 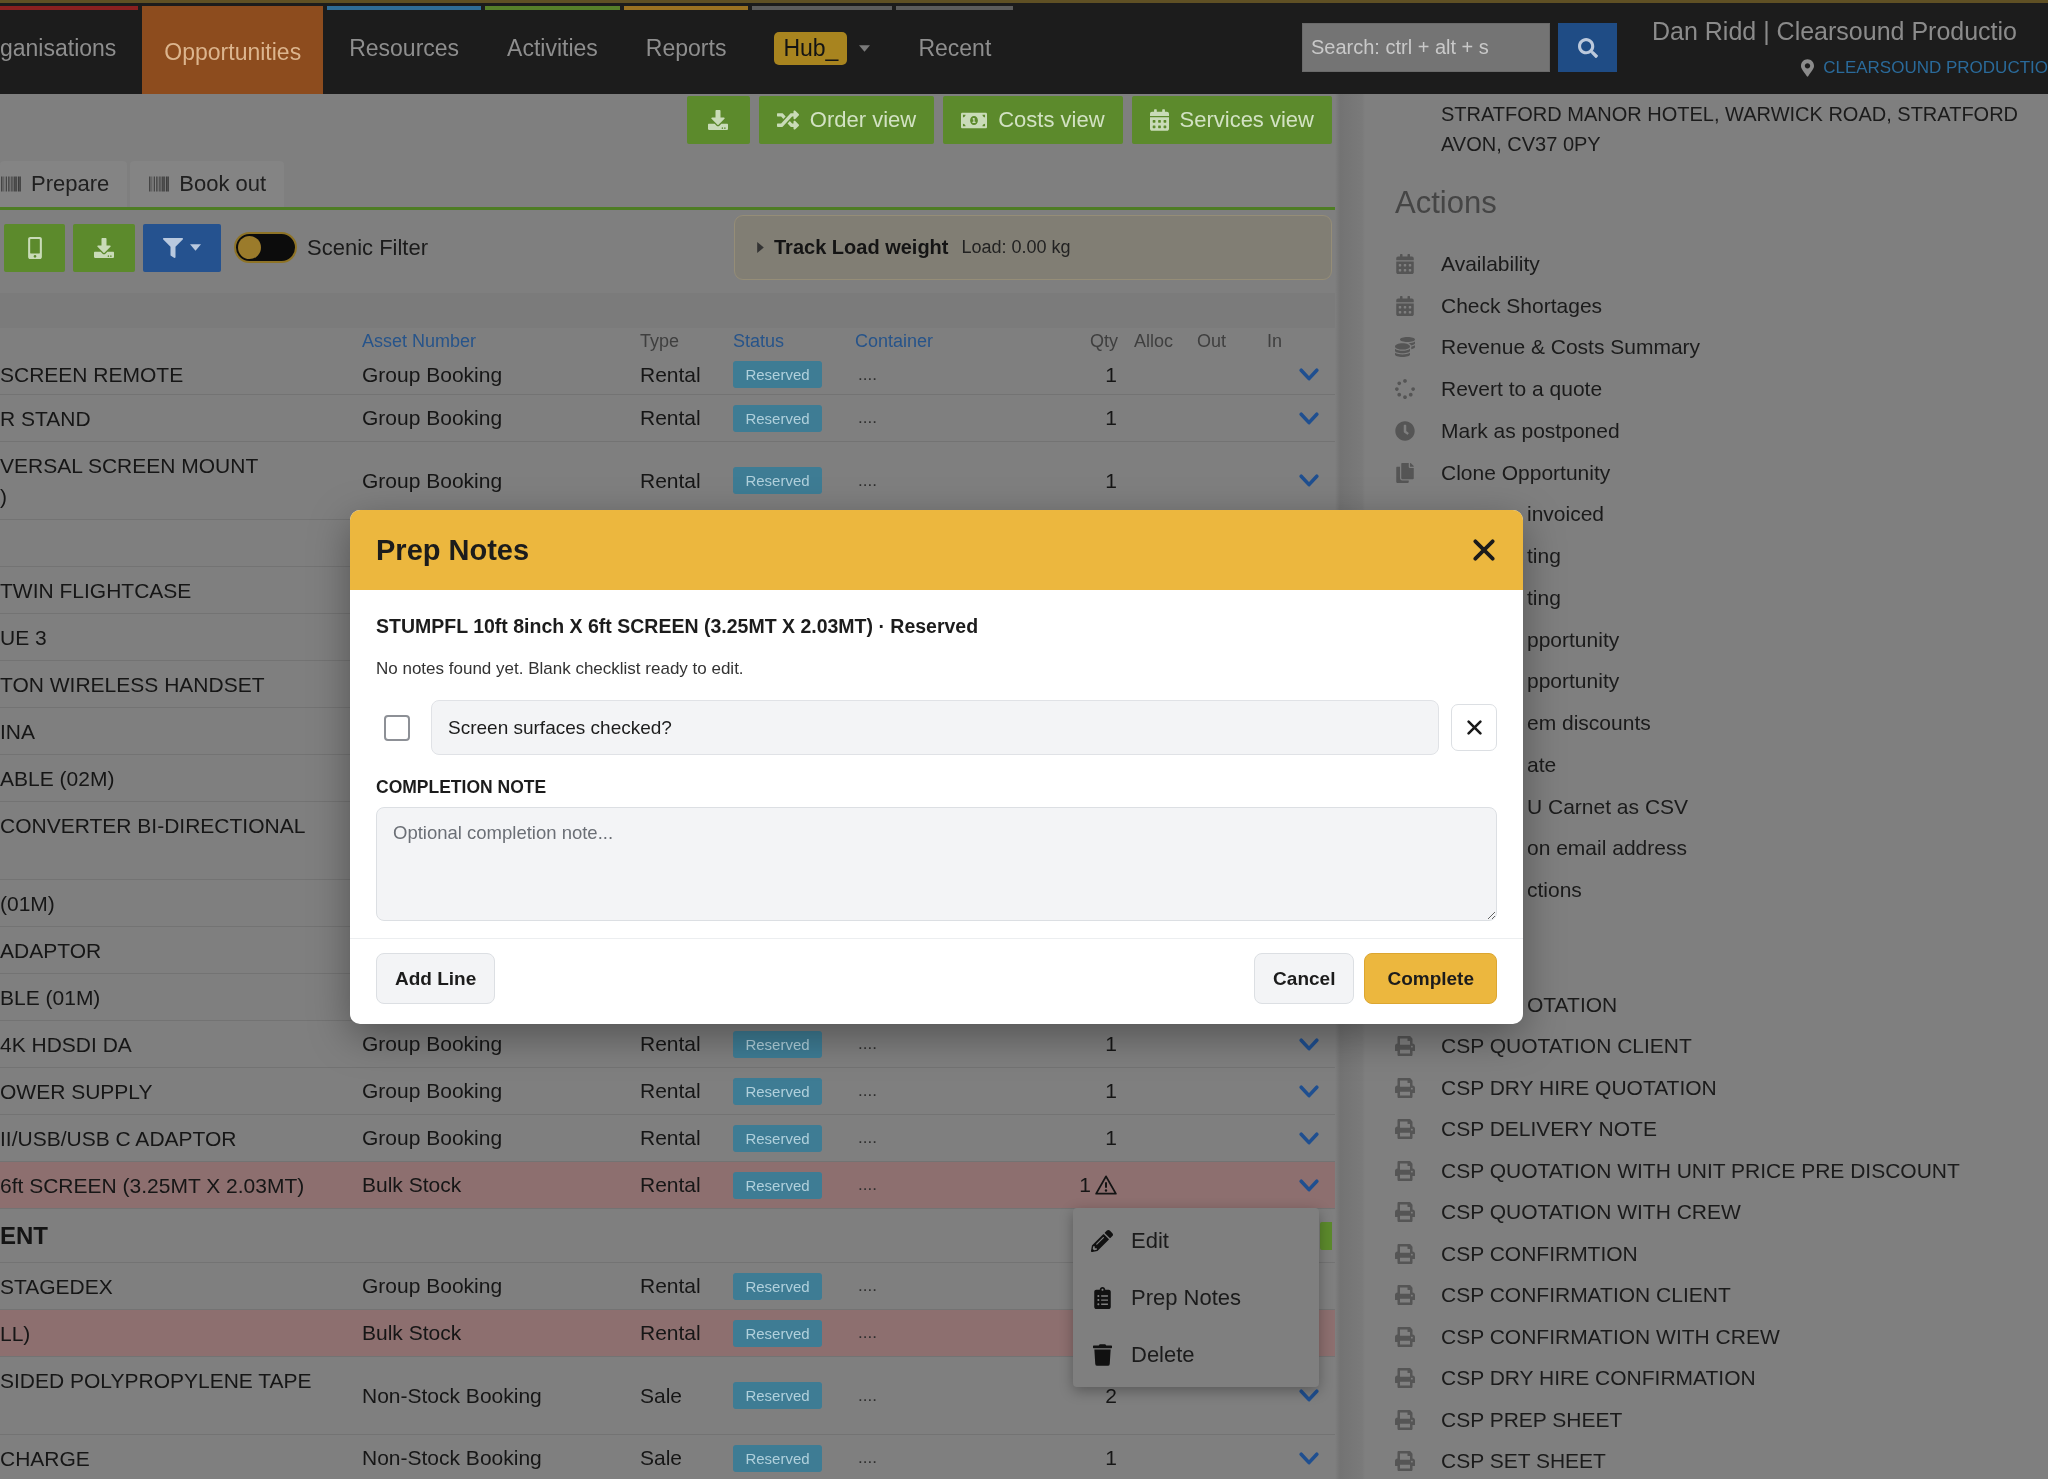 I want to click on menu-item: Prep Notes, so click(x=1196, y=1297).